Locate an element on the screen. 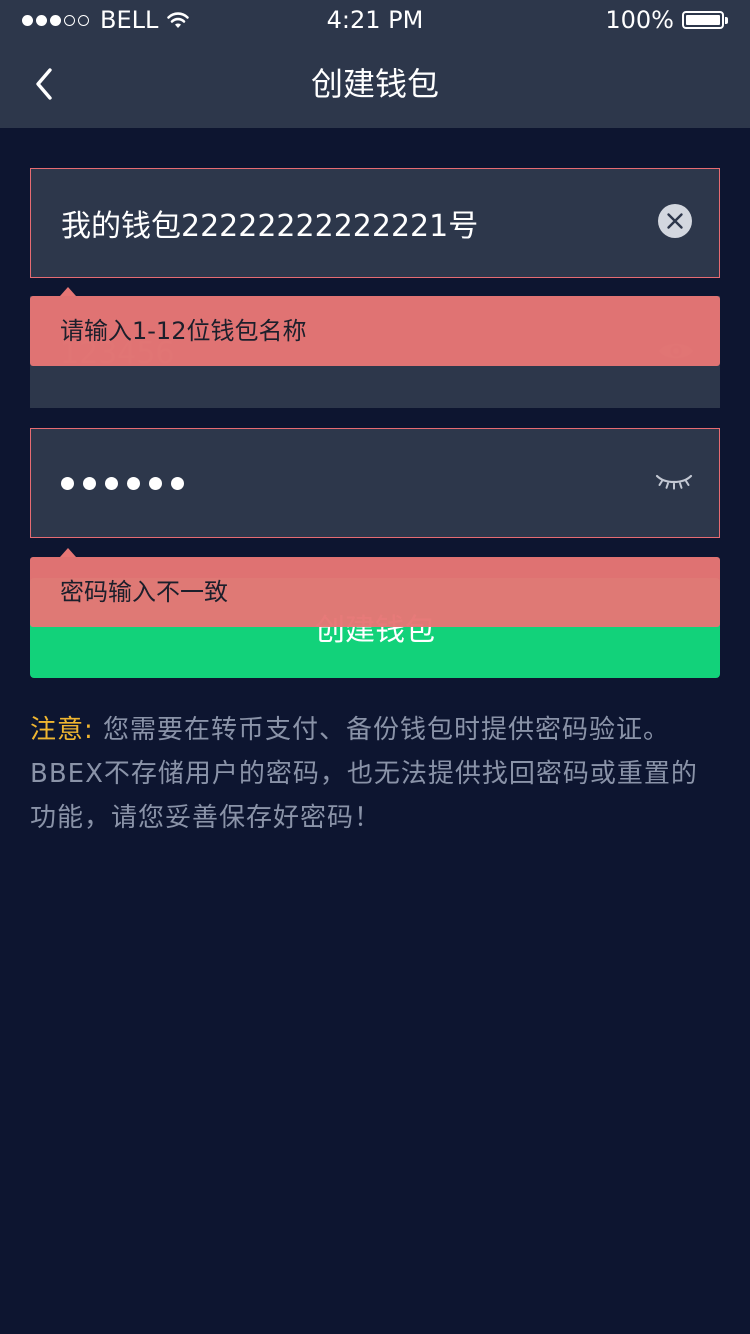 The image size is (750, 1334). wallet-name-input: 我的钱包22222222222221号 is located at coordinates (375, 223).